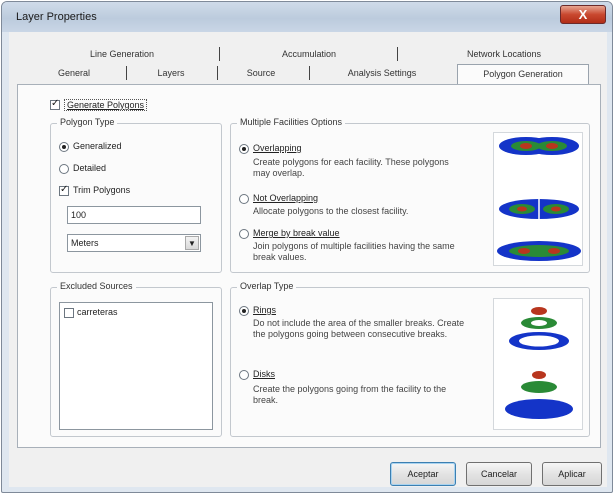 This screenshot has height=495, width=615. What do you see at coordinates (539, 209) in the screenshot?
I see `not-overlapping-illustration` at bounding box center [539, 209].